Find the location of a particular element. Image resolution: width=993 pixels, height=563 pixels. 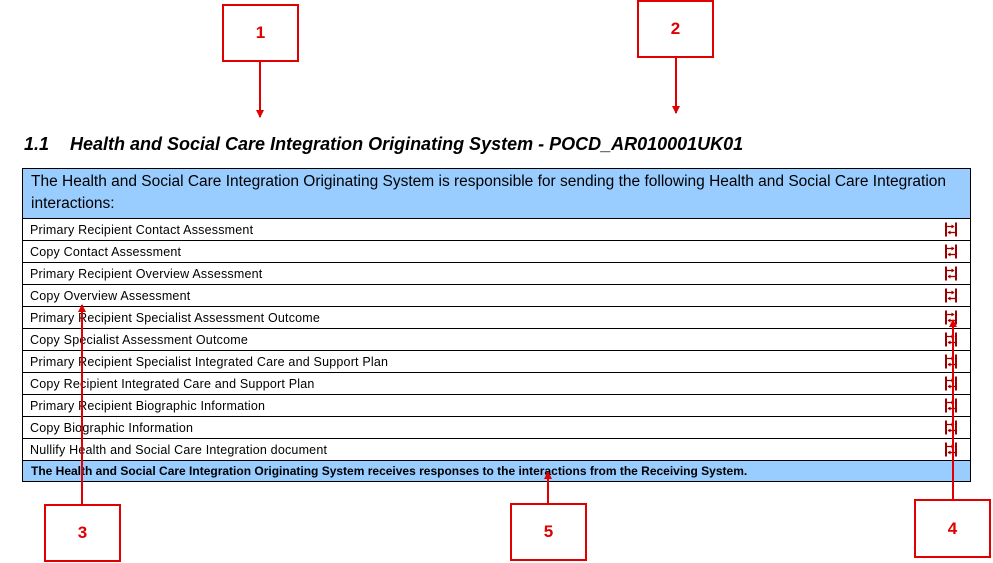

callout-4: 4 is located at coordinates (952, 528).